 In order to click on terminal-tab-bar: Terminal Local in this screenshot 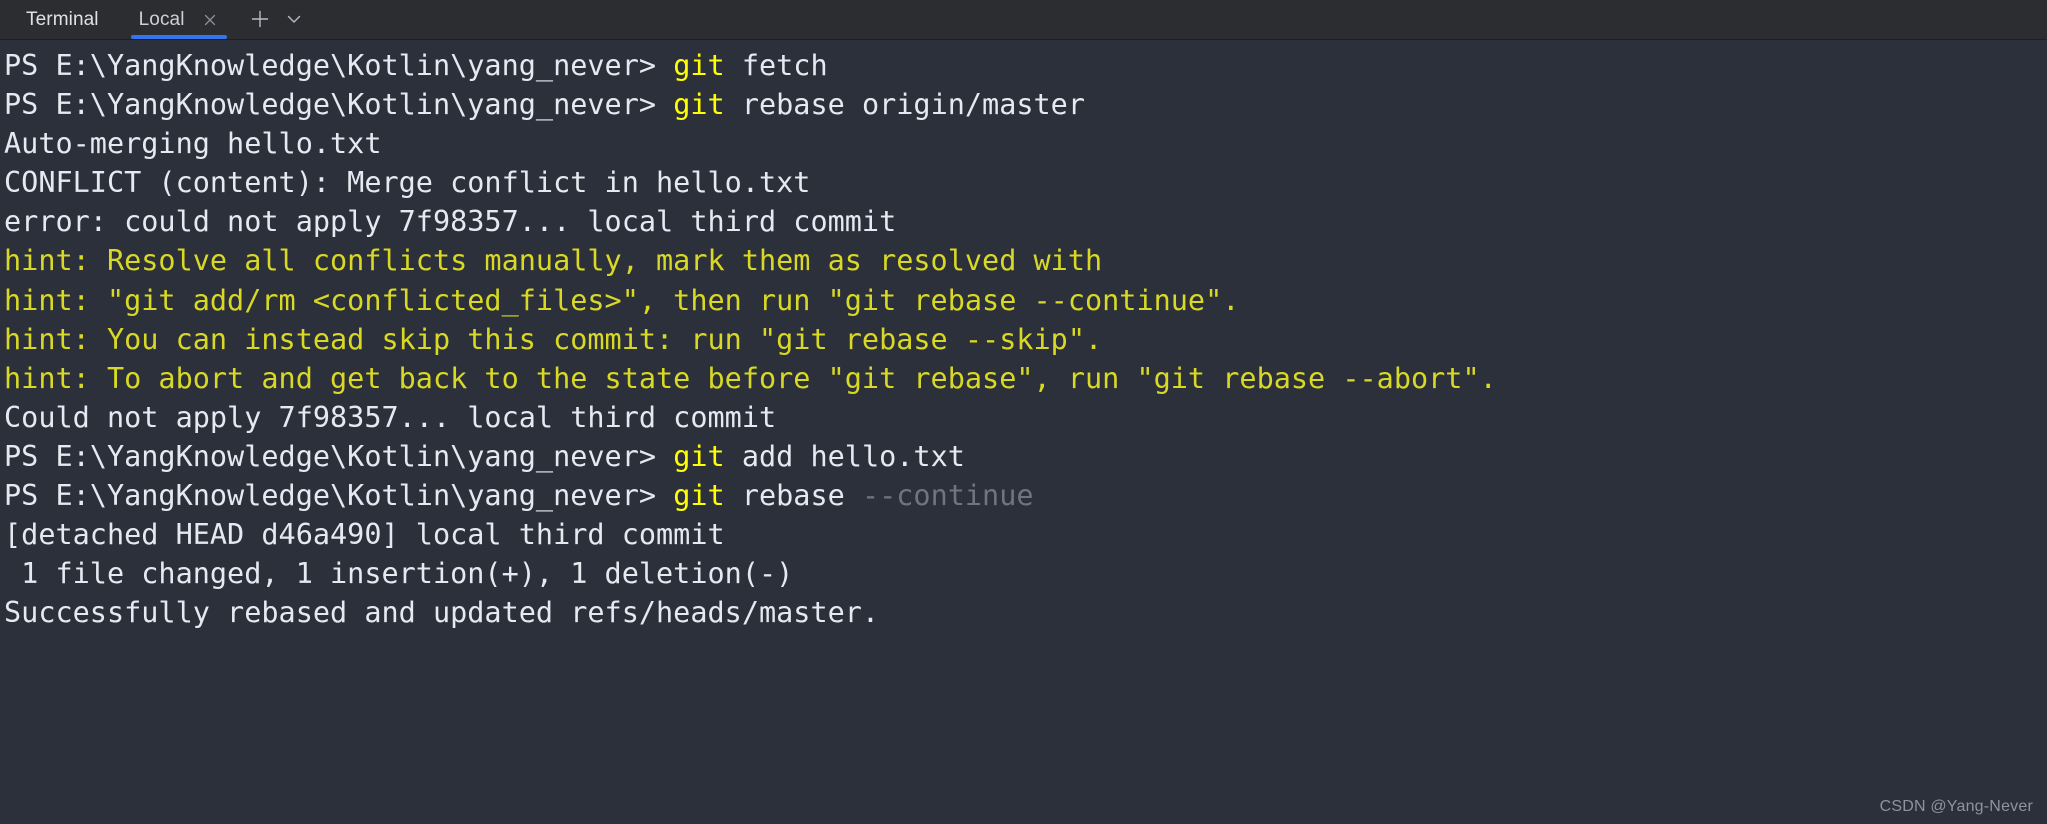, I will do `click(1023, 20)`.